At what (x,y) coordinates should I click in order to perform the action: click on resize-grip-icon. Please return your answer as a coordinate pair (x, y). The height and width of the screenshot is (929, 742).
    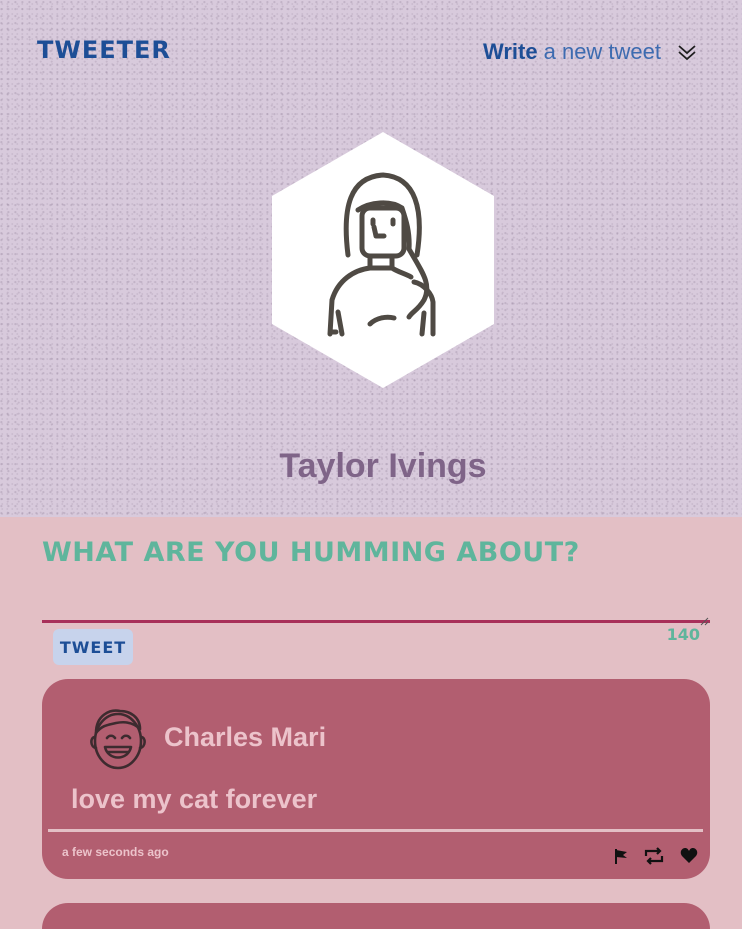
    Looking at the image, I should click on (704, 618).